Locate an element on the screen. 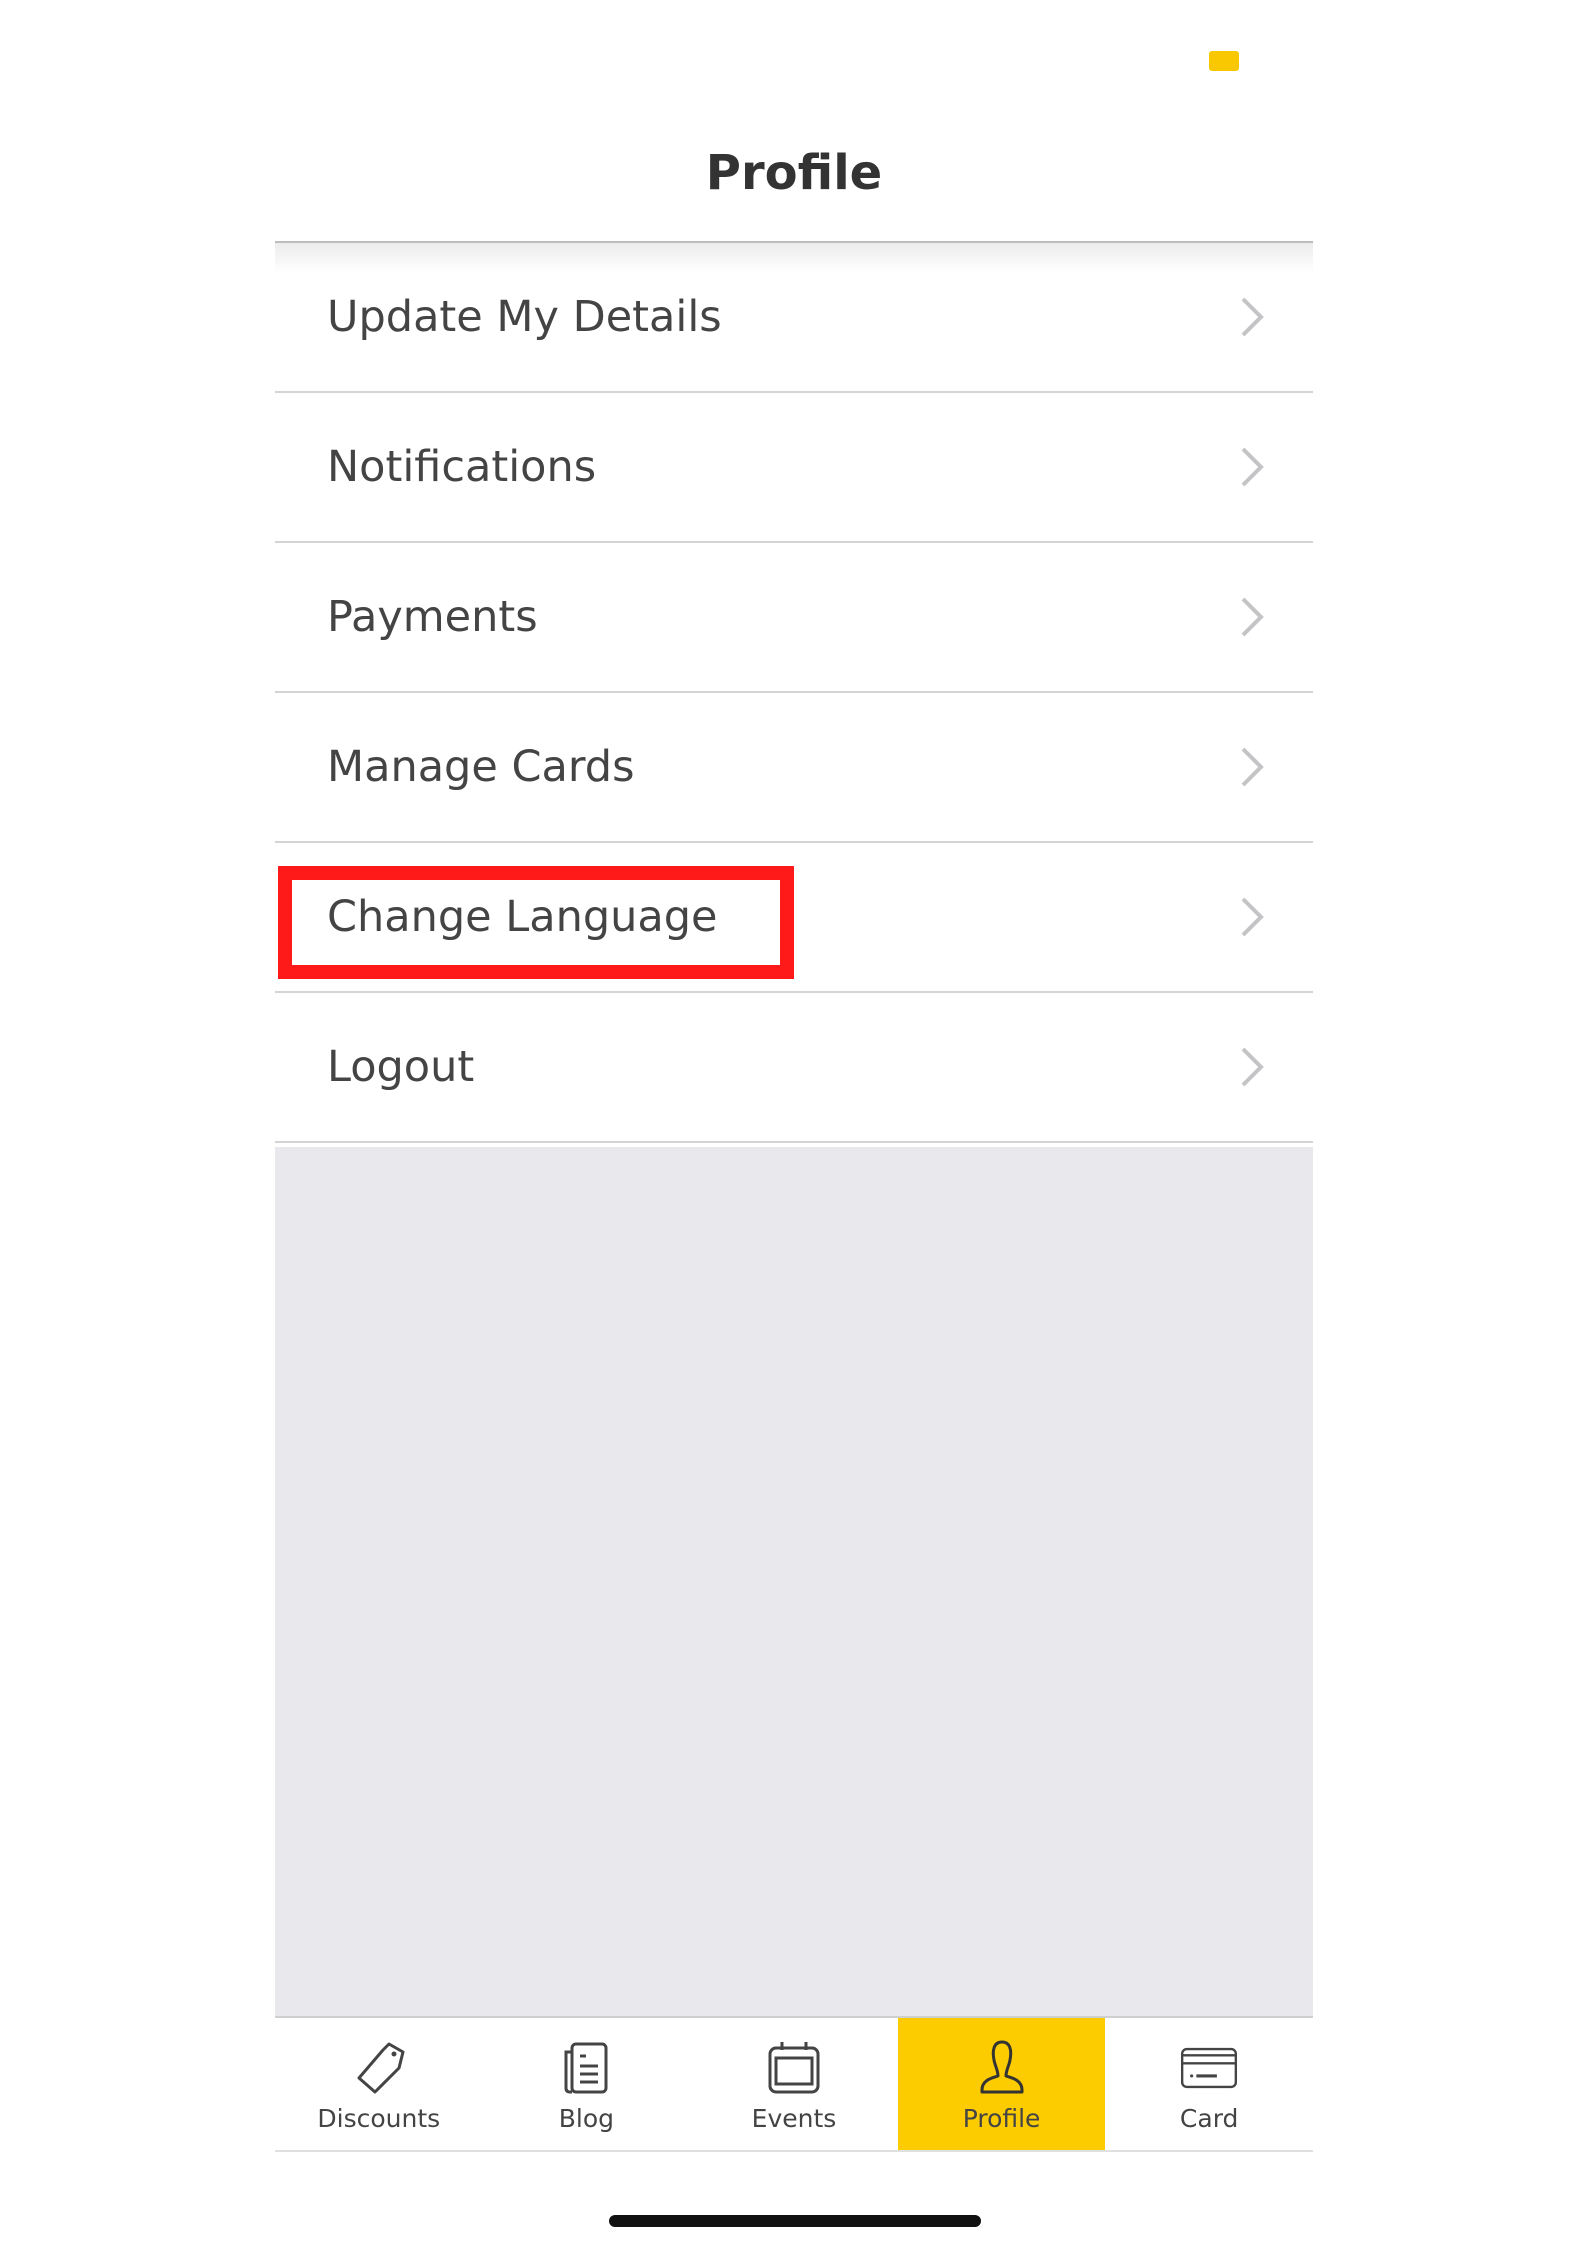  page-title: Profile is located at coordinates (794, 173).